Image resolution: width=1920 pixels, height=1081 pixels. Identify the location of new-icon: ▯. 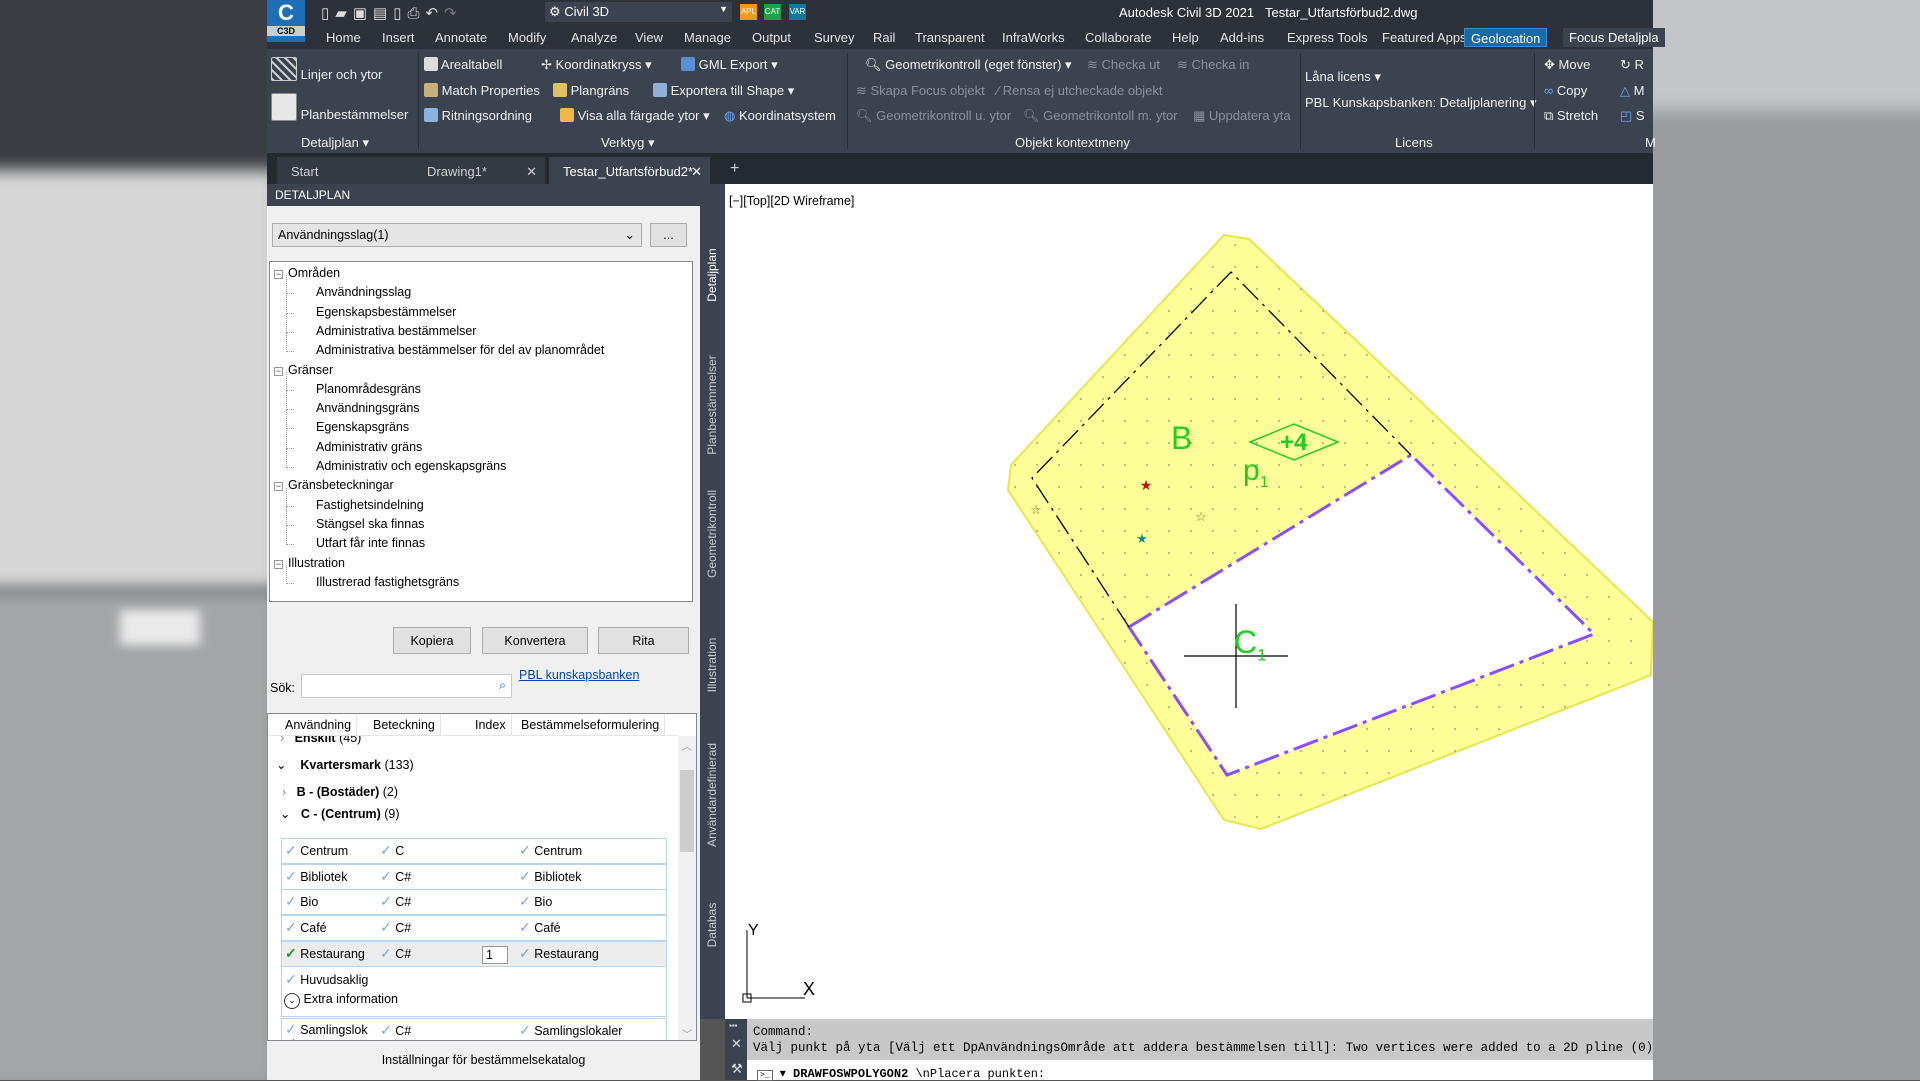
(328, 13).